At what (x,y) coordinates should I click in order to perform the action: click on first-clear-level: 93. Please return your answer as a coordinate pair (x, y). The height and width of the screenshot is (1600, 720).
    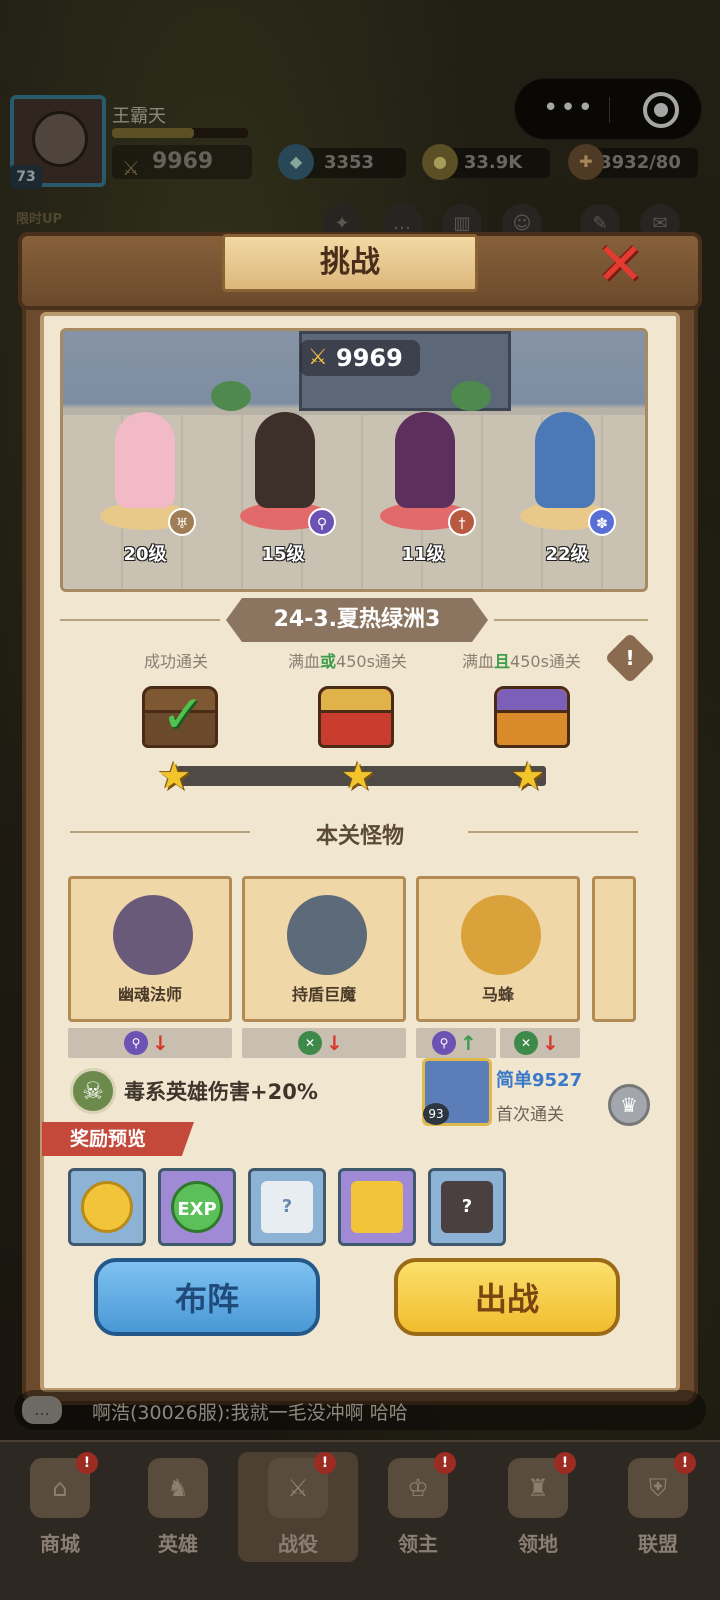
    Looking at the image, I should click on (436, 1114).